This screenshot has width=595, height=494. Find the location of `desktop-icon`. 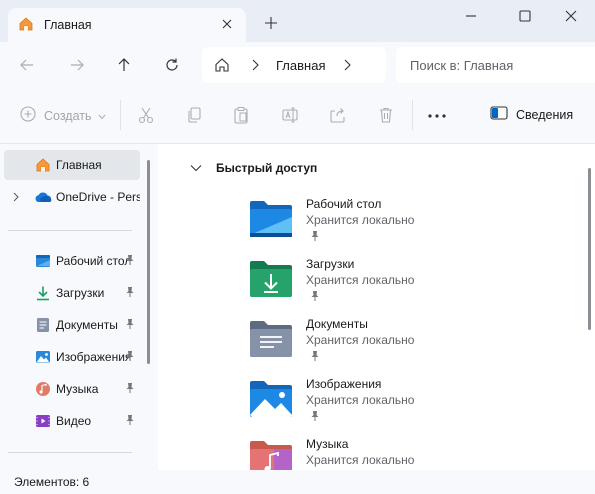

desktop-icon is located at coordinates (43, 261).